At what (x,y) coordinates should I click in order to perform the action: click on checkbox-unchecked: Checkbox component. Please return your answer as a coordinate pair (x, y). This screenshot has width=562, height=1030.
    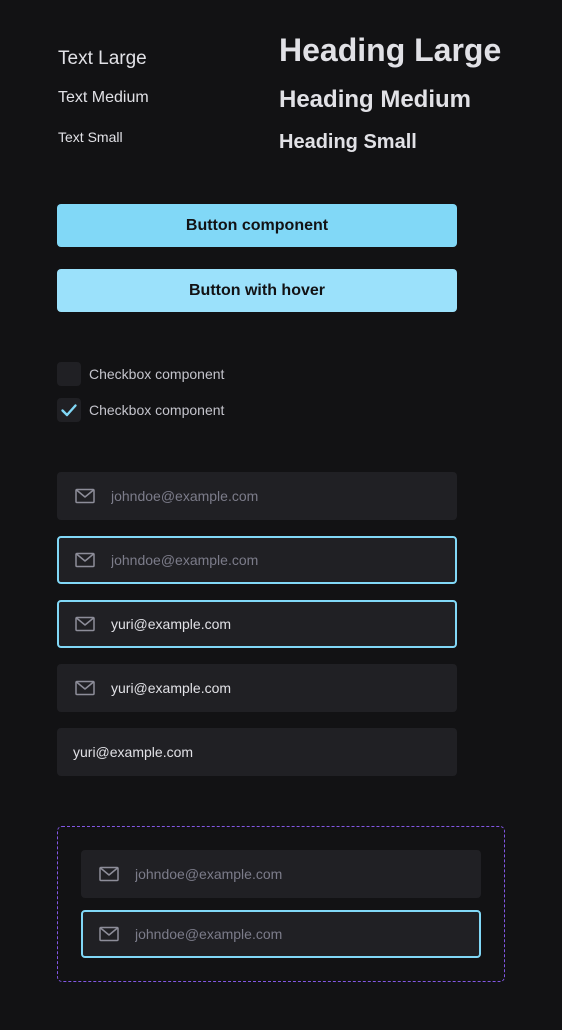
    Looking at the image, I should click on (140, 374).